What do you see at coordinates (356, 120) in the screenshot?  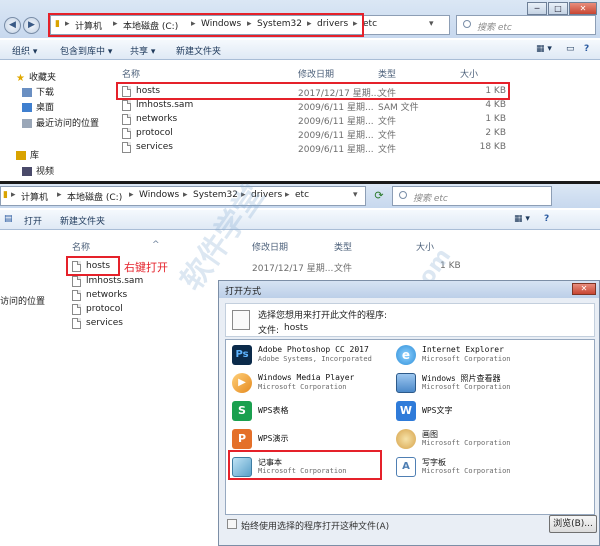 I see `table-row: networks 2009/6/11 星期... 文件 1 KB` at bounding box center [356, 120].